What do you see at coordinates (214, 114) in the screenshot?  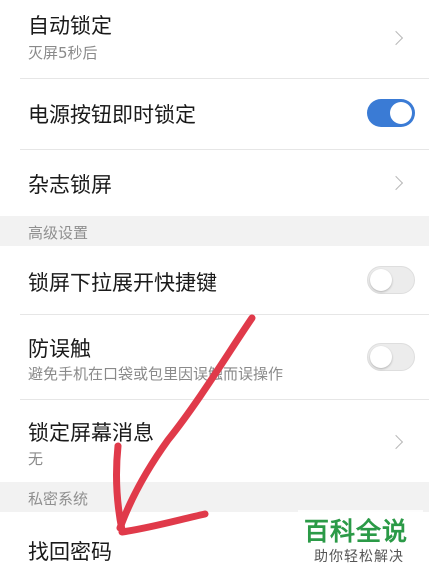 I see `power-button-lock-item: 电源按钮即时锁定` at bounding box center [214, 114].